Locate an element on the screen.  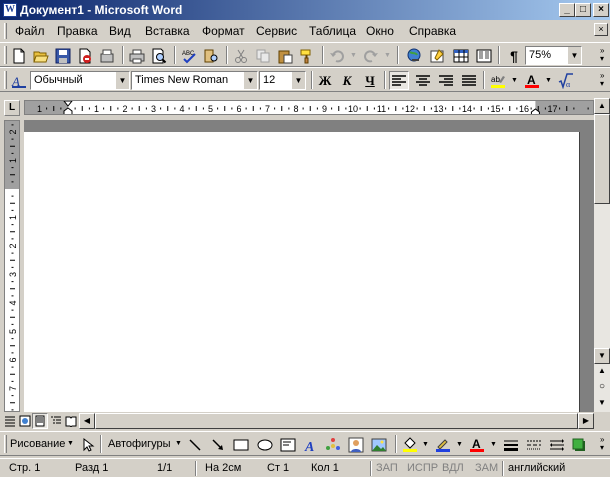
status-extend: ВДЛ is located at coordinates (453, 468).